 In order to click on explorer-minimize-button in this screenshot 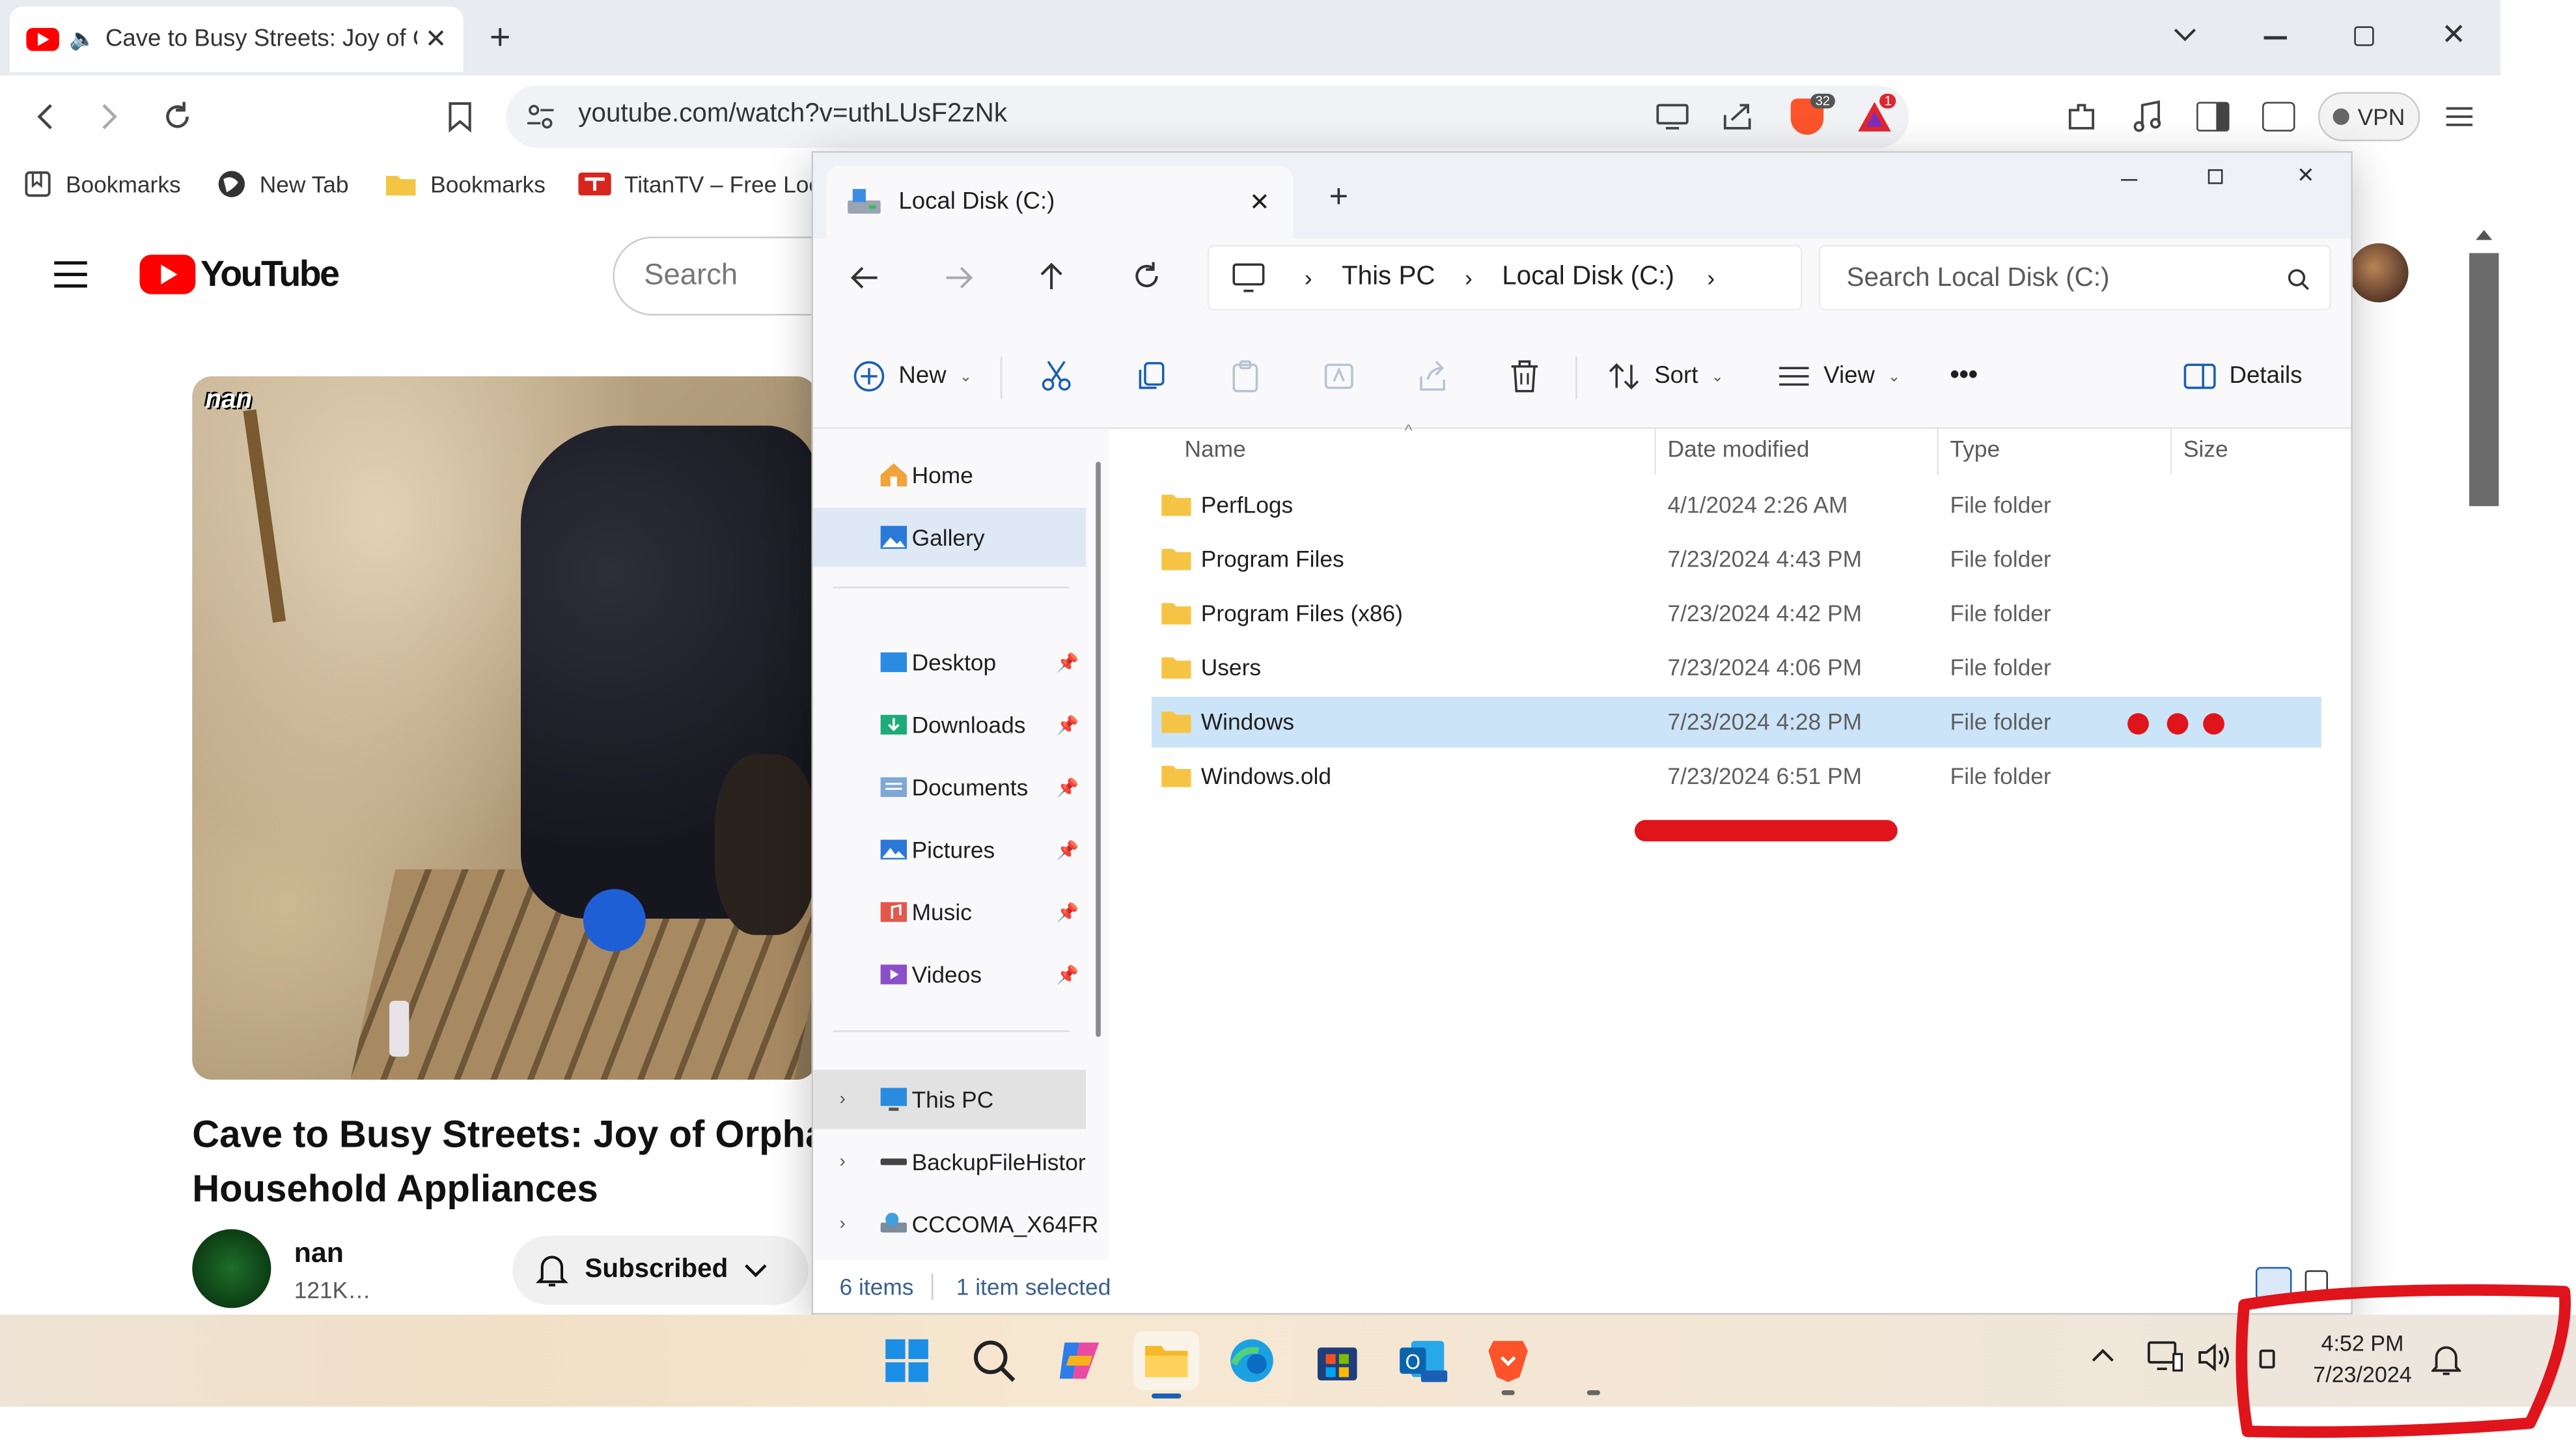, I will do `click(2129, 180)`.